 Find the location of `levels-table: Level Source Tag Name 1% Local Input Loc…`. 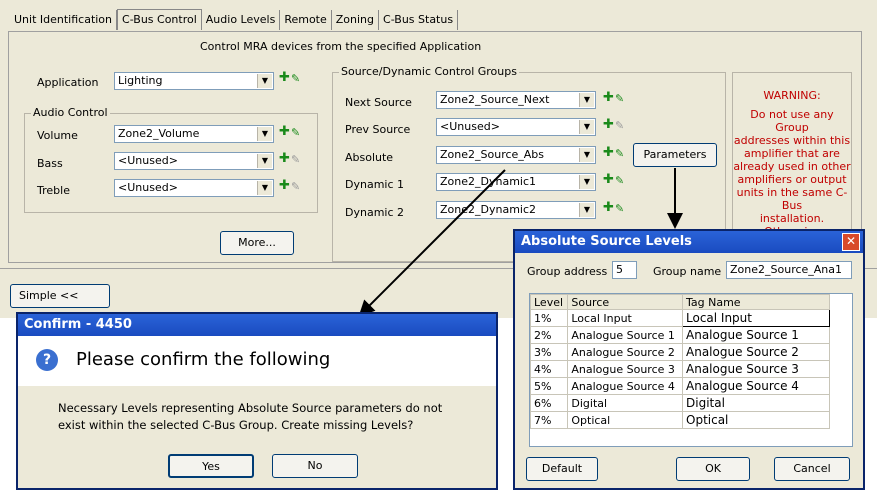

levels-table: Level Source Tag Name 1% Local Input Loc… is located at coordinates (680, 361).